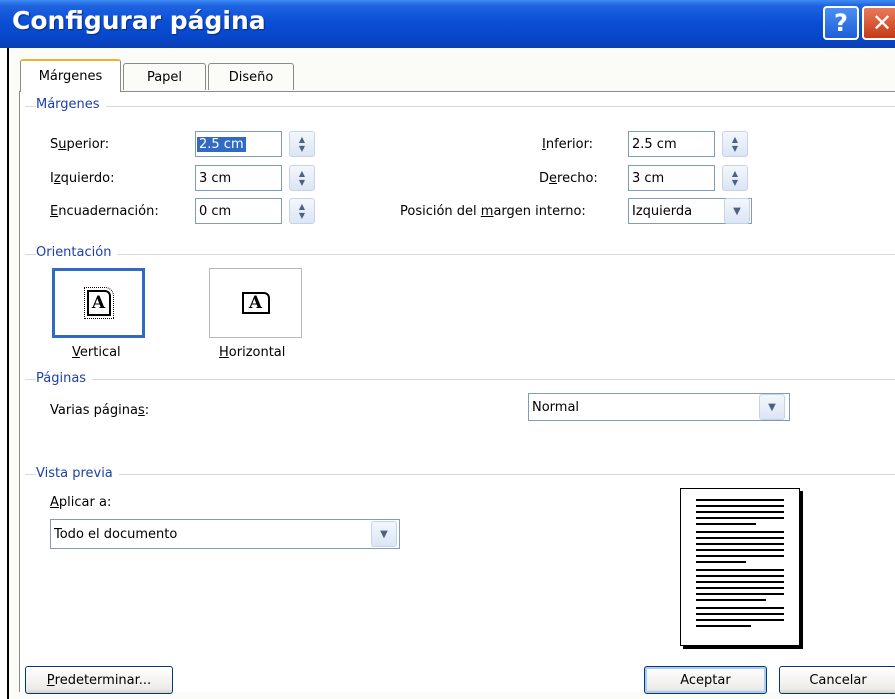  Describe the element at coordinates (735, 178) in the screenshot. I see `right-margin-spin-icon: ▲ ▼` at that location.